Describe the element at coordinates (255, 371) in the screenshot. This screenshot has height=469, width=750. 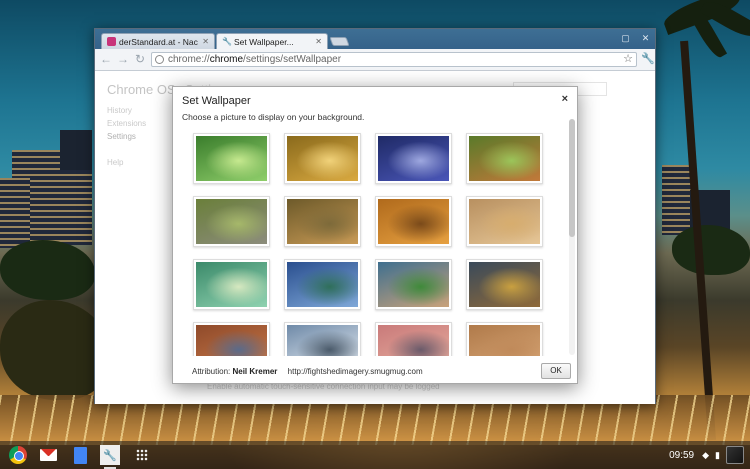
I see `attribution-name: Neil Kremer` at that location.